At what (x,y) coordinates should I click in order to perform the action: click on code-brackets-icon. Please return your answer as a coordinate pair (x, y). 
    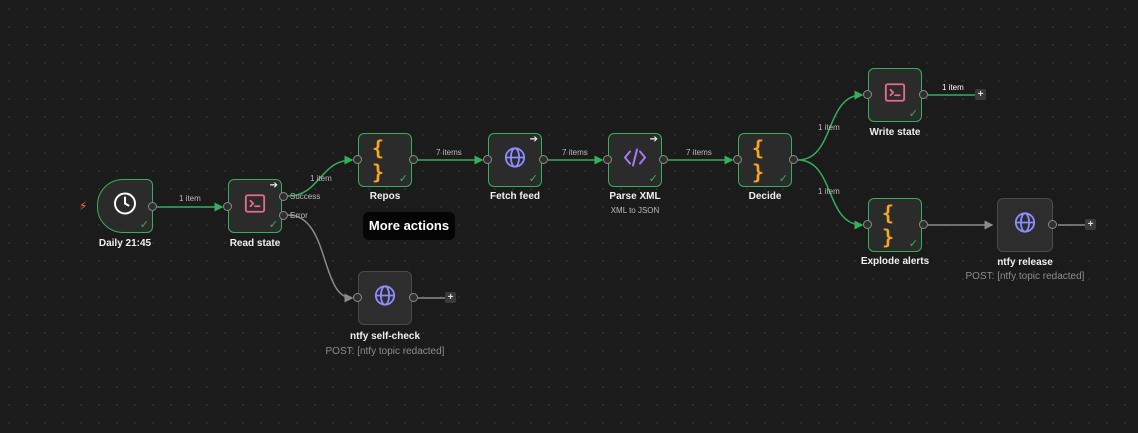
    Looking at the image, I should click on (635, 160).